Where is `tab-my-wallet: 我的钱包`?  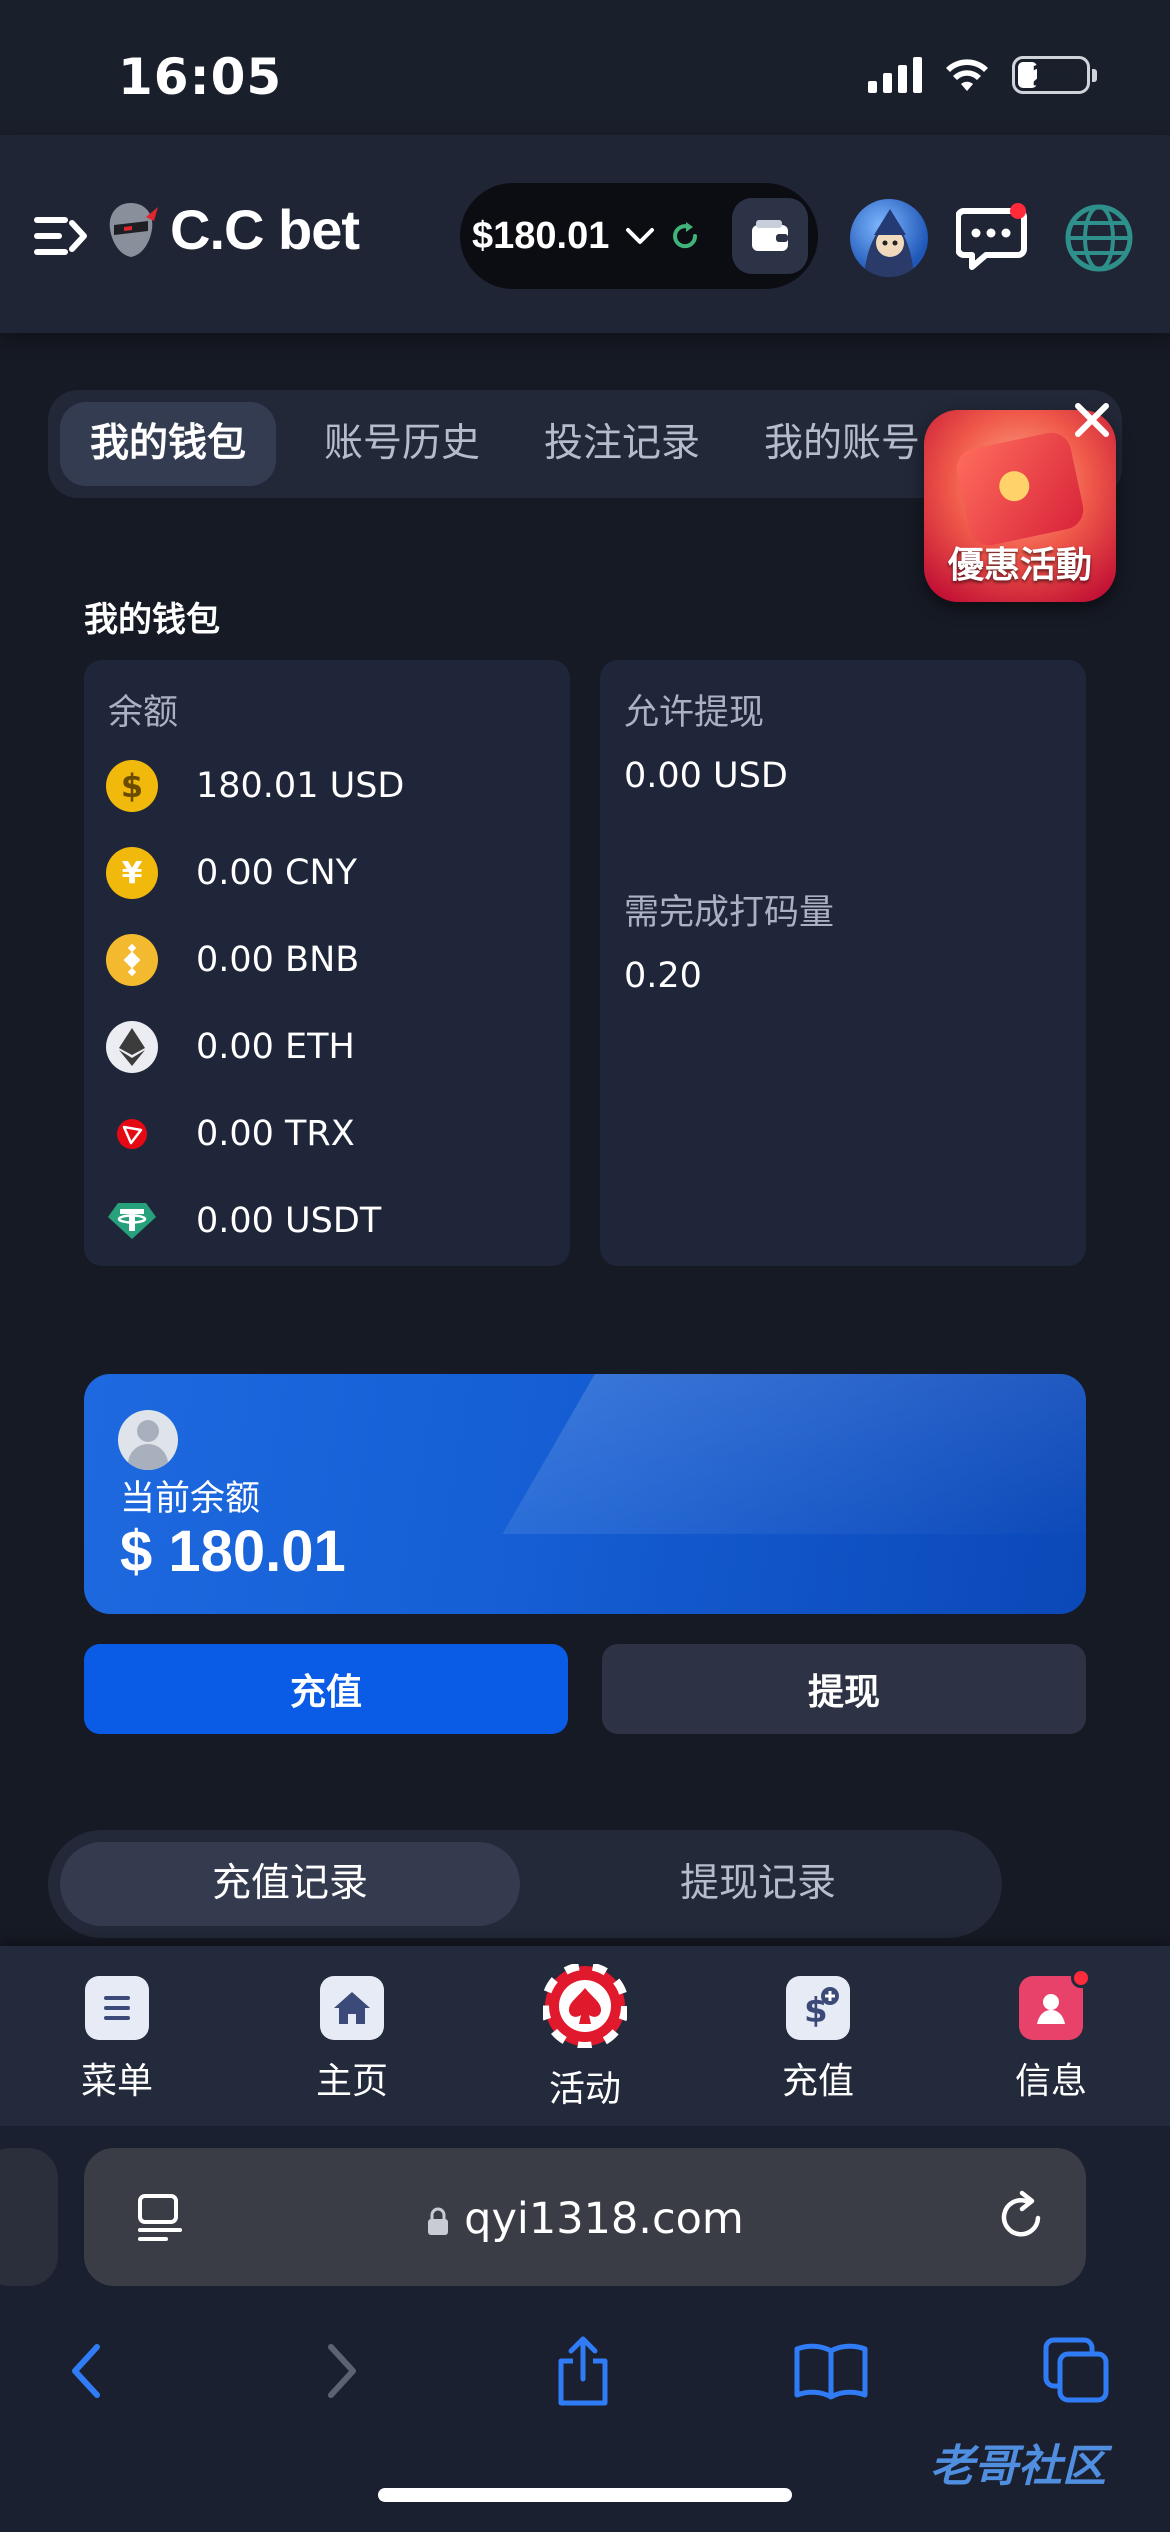
tab-my-wallet: 我的钱包 is located at coordinates (168, 444).